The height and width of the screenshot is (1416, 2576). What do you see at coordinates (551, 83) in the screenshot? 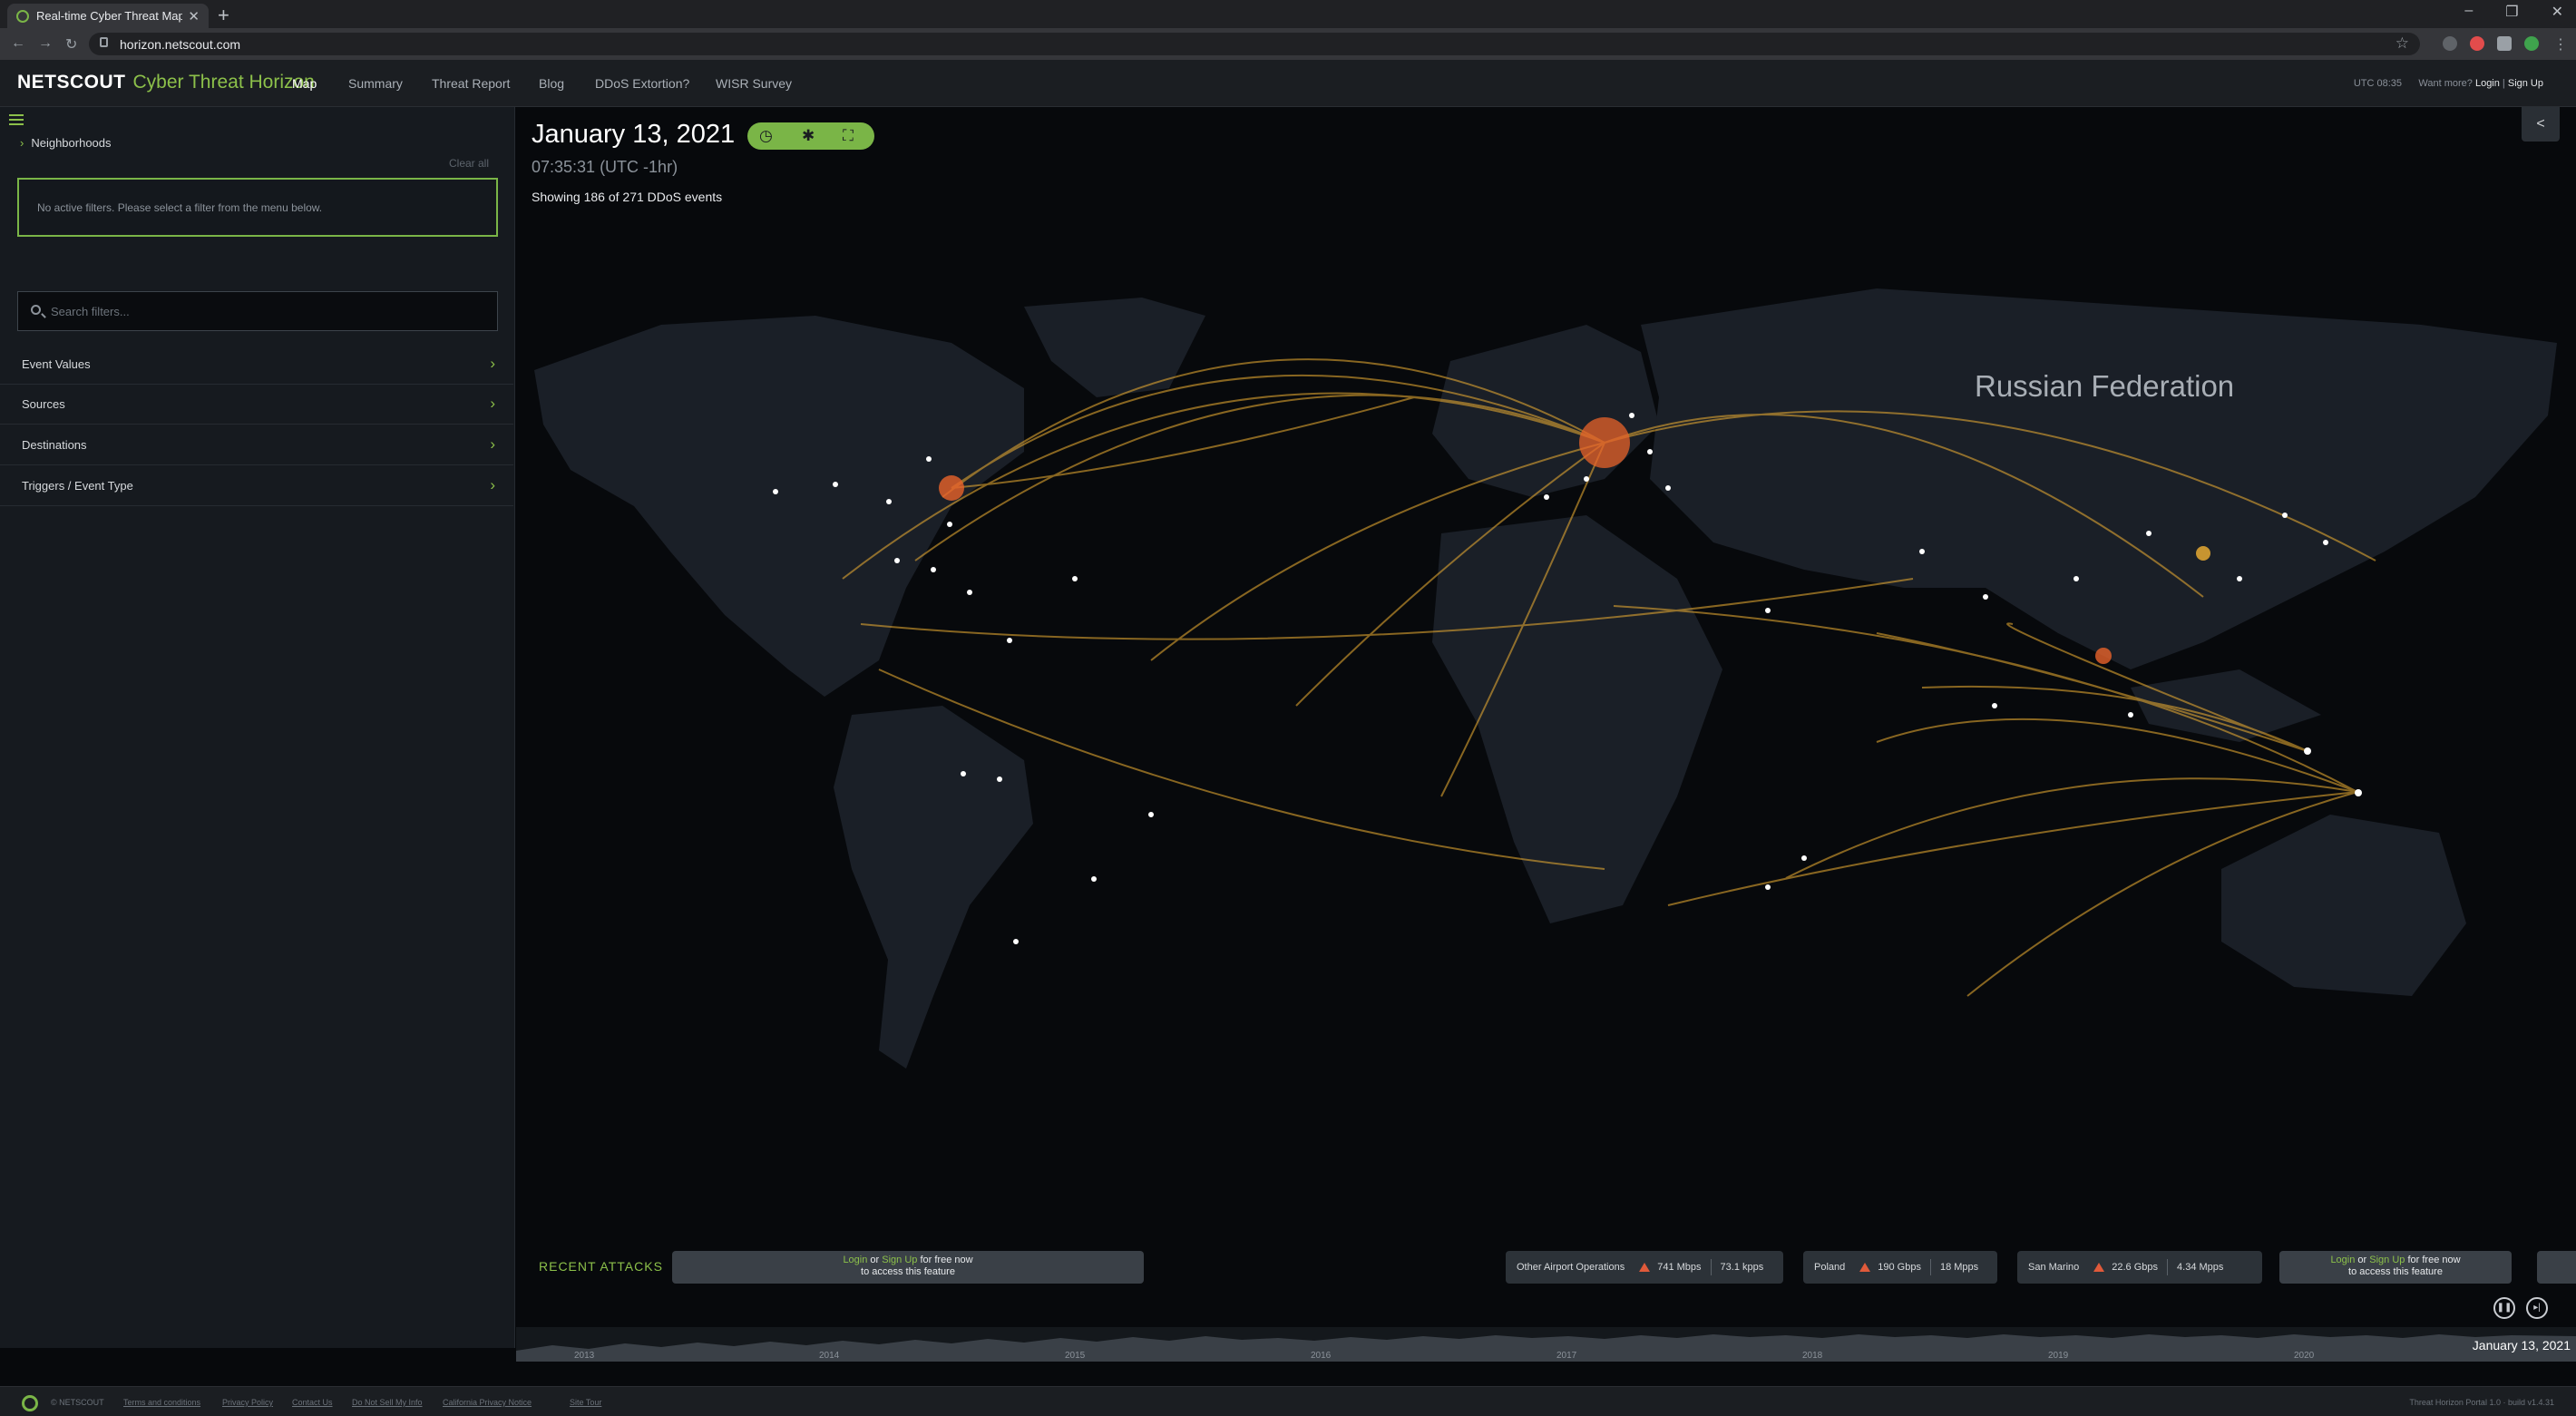
I see `nav-blog: Blog` at bounding box center [551, 83].